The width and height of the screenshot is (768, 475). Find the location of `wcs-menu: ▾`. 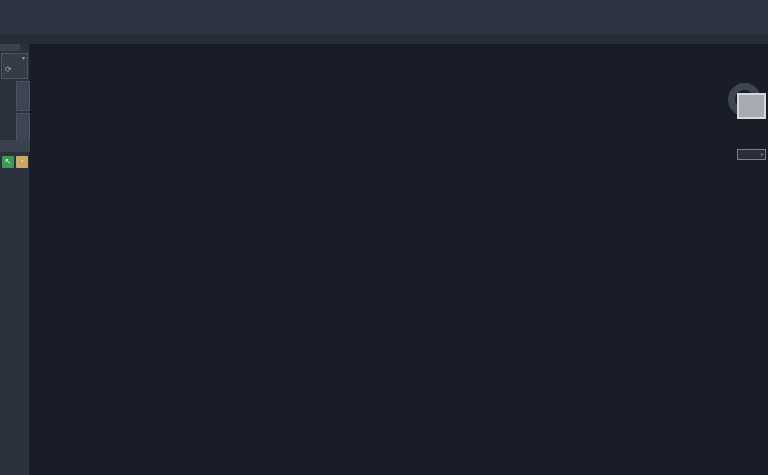

wcs-menu: ▾ is located at coordinates (751, 154).